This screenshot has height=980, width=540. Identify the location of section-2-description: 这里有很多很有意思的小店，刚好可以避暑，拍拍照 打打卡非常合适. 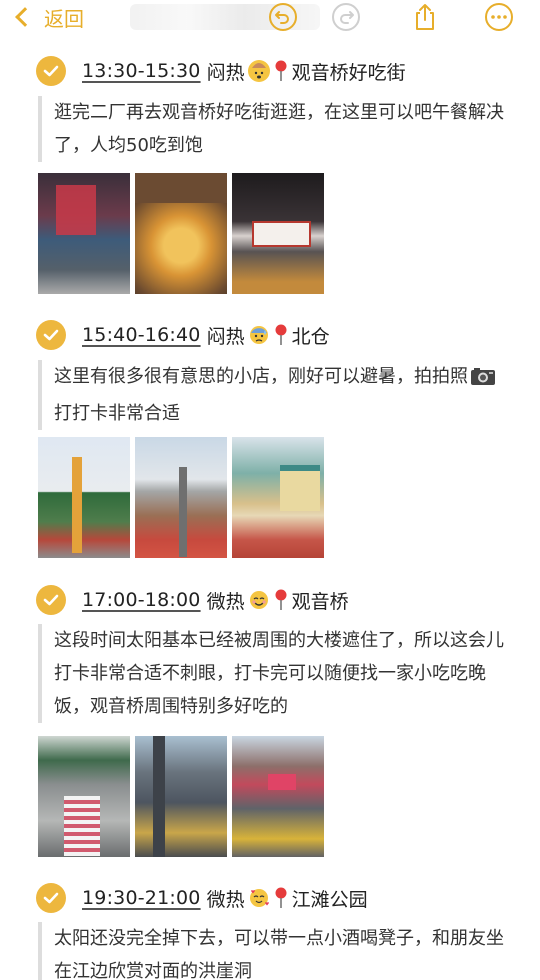
(273, 395).